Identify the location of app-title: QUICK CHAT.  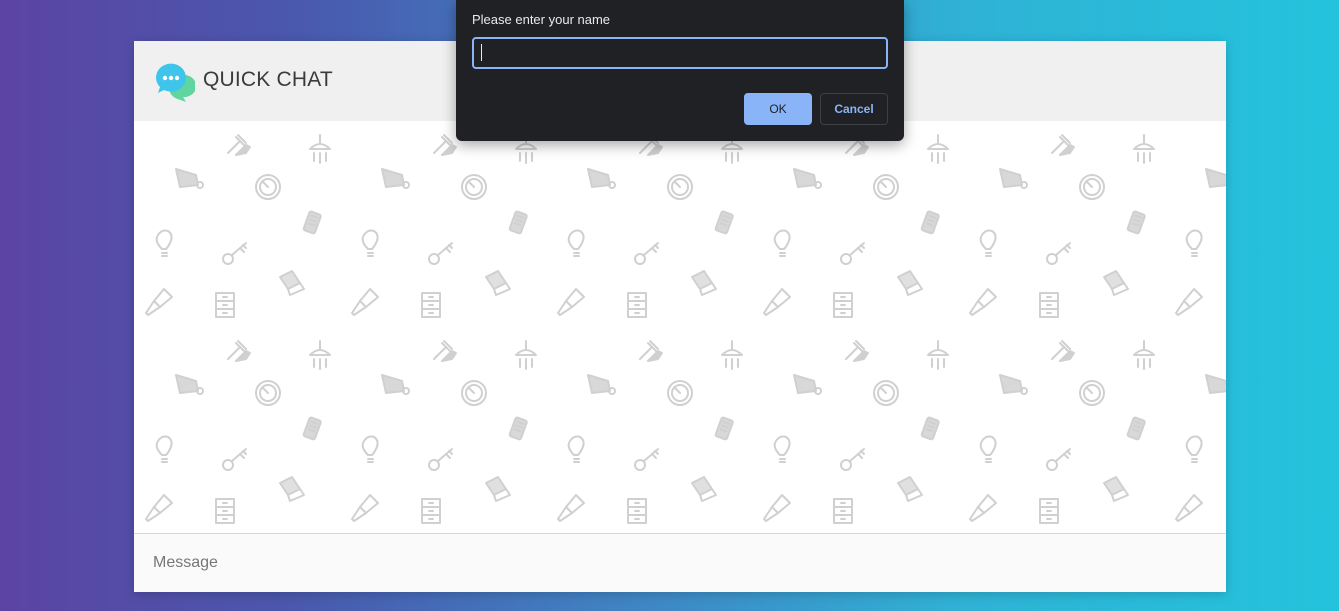
(268, 79).